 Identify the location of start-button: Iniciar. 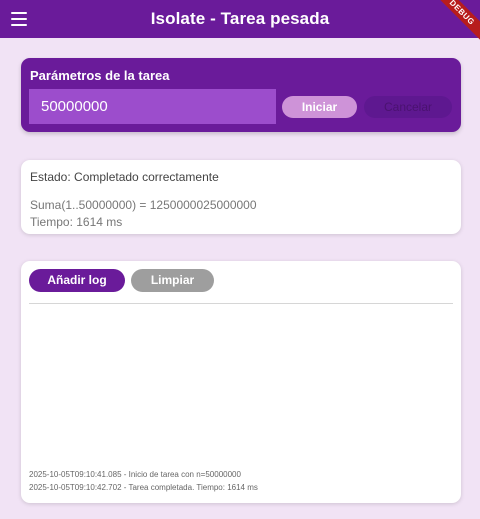
(319, 107).